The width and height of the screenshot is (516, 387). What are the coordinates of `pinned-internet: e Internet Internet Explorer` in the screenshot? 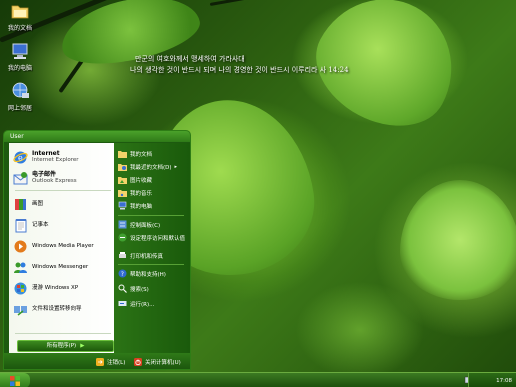 It's located at (63, 157).